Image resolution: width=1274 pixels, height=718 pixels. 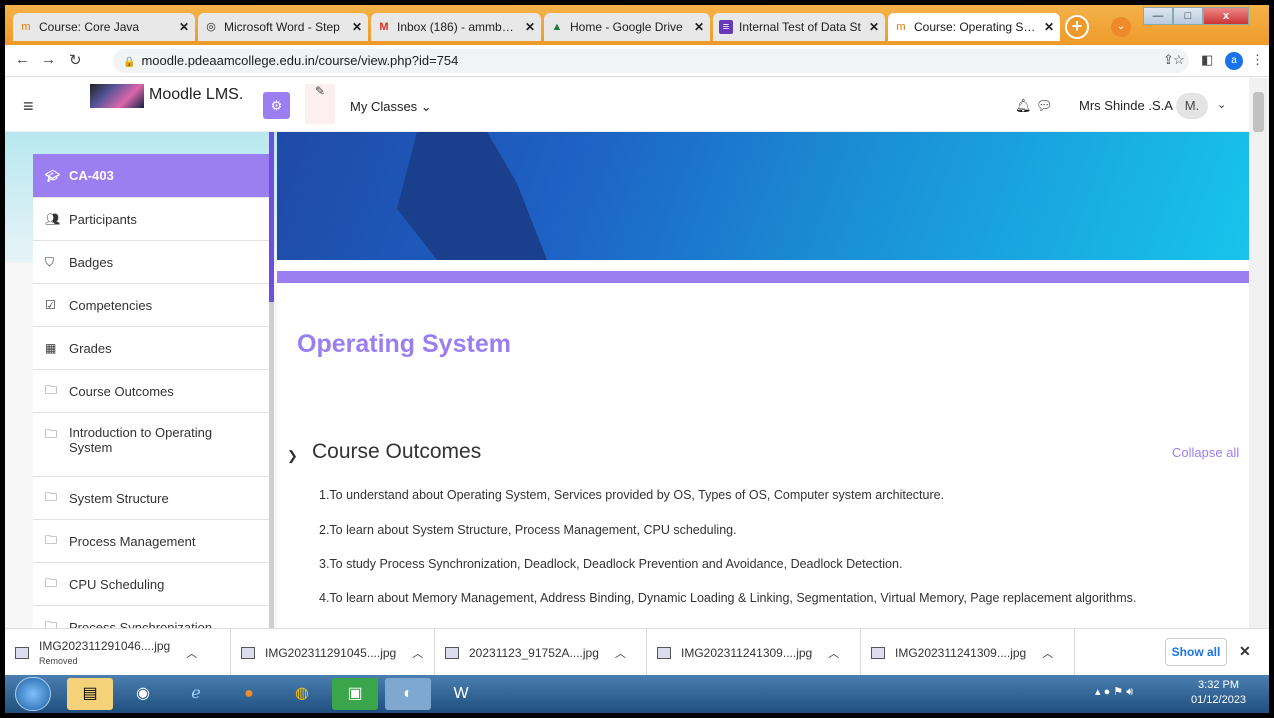 I want to click on download-item: IMG202311291046....jpg Removed ︿, so click(x=118, y=652).